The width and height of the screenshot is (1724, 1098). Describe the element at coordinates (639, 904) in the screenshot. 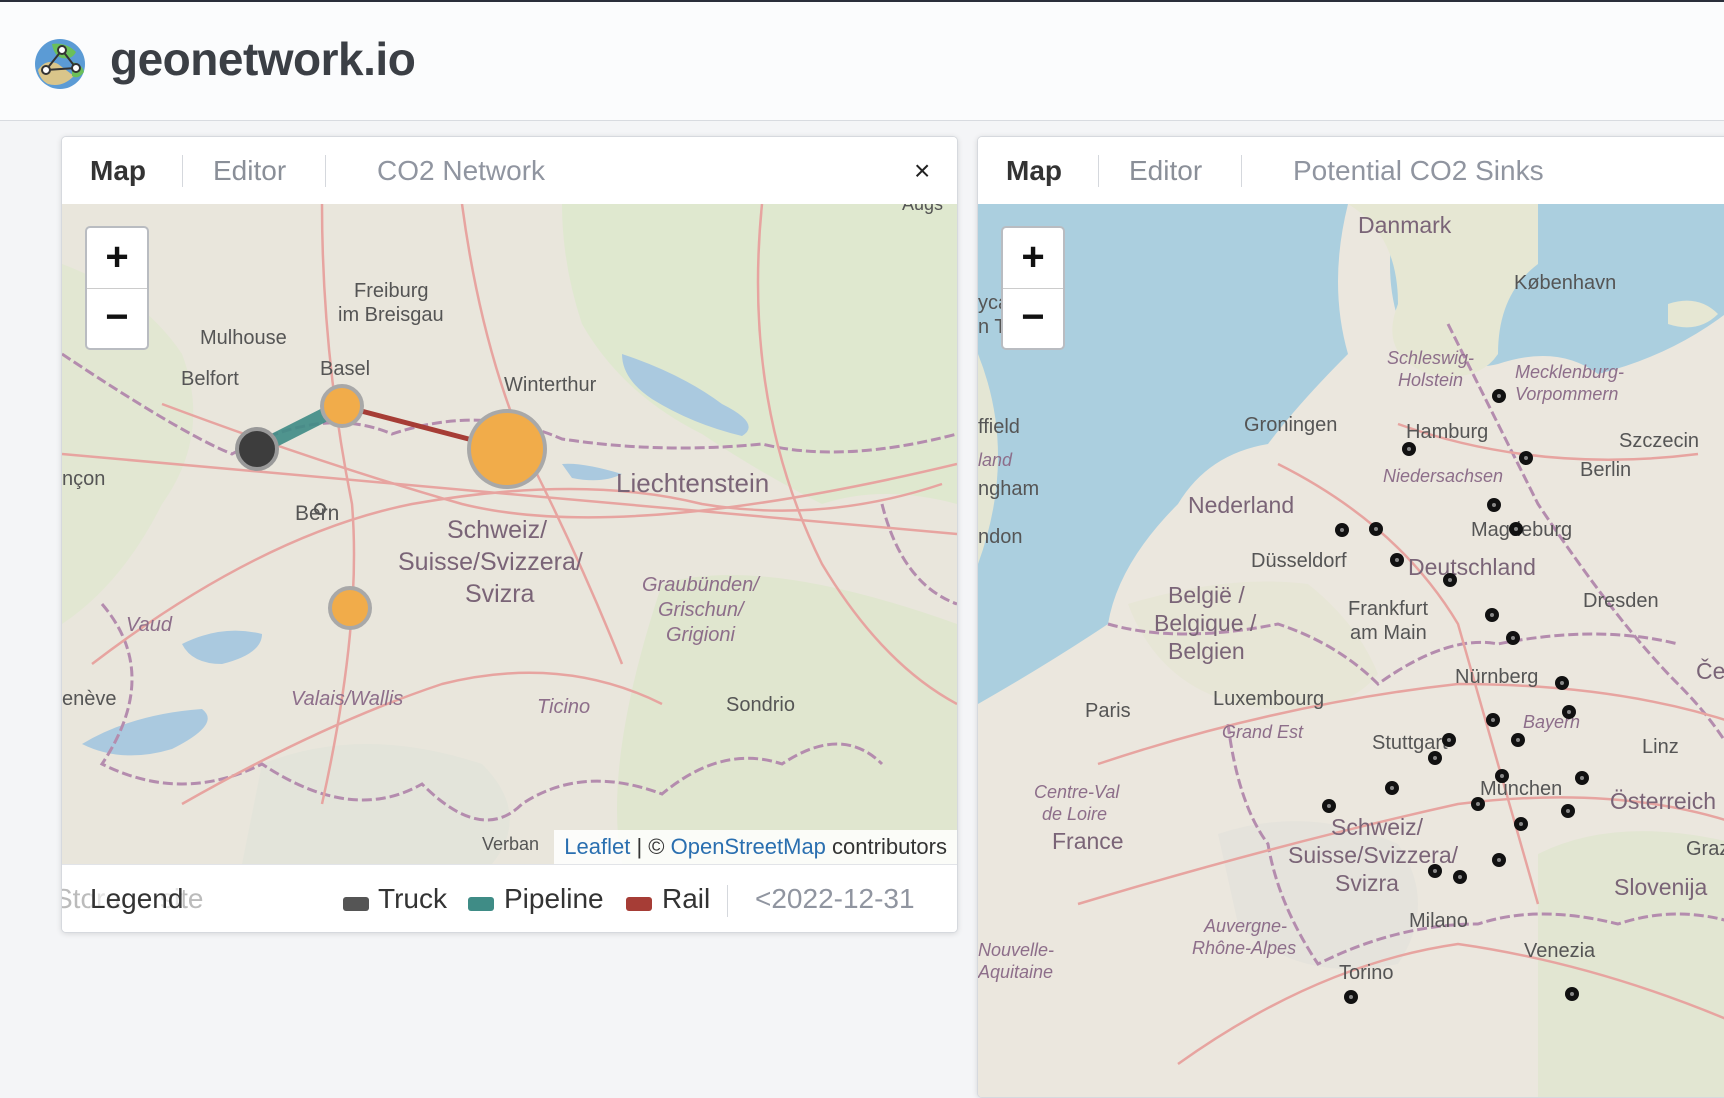

I see `rail-swatch` at that location.